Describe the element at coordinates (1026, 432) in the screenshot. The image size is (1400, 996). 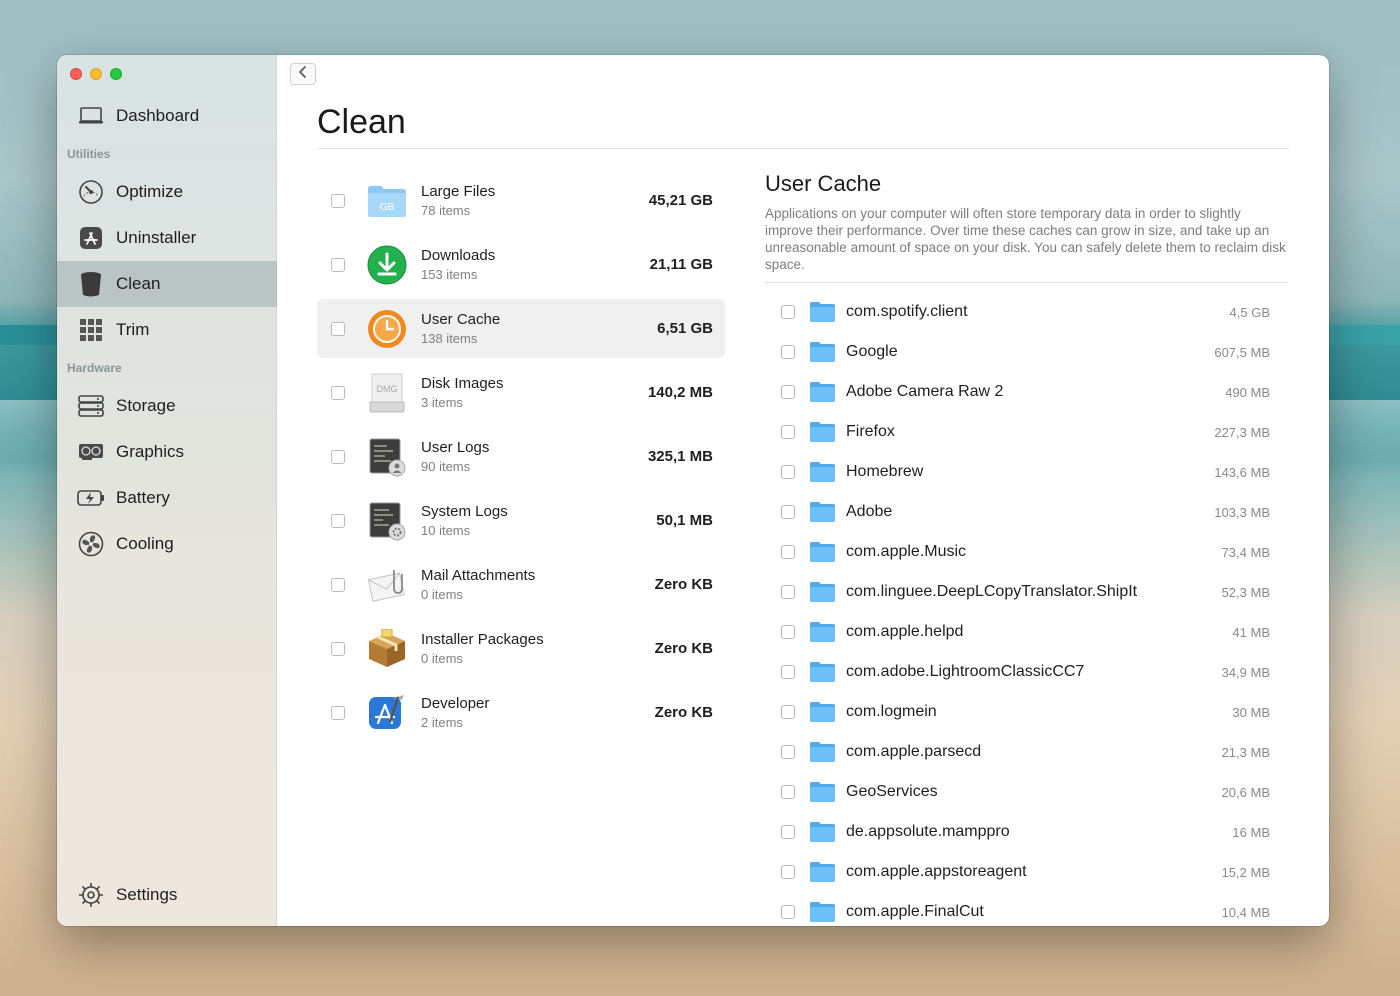
I see `file-row: Firefox 227,3 MB` at that location.